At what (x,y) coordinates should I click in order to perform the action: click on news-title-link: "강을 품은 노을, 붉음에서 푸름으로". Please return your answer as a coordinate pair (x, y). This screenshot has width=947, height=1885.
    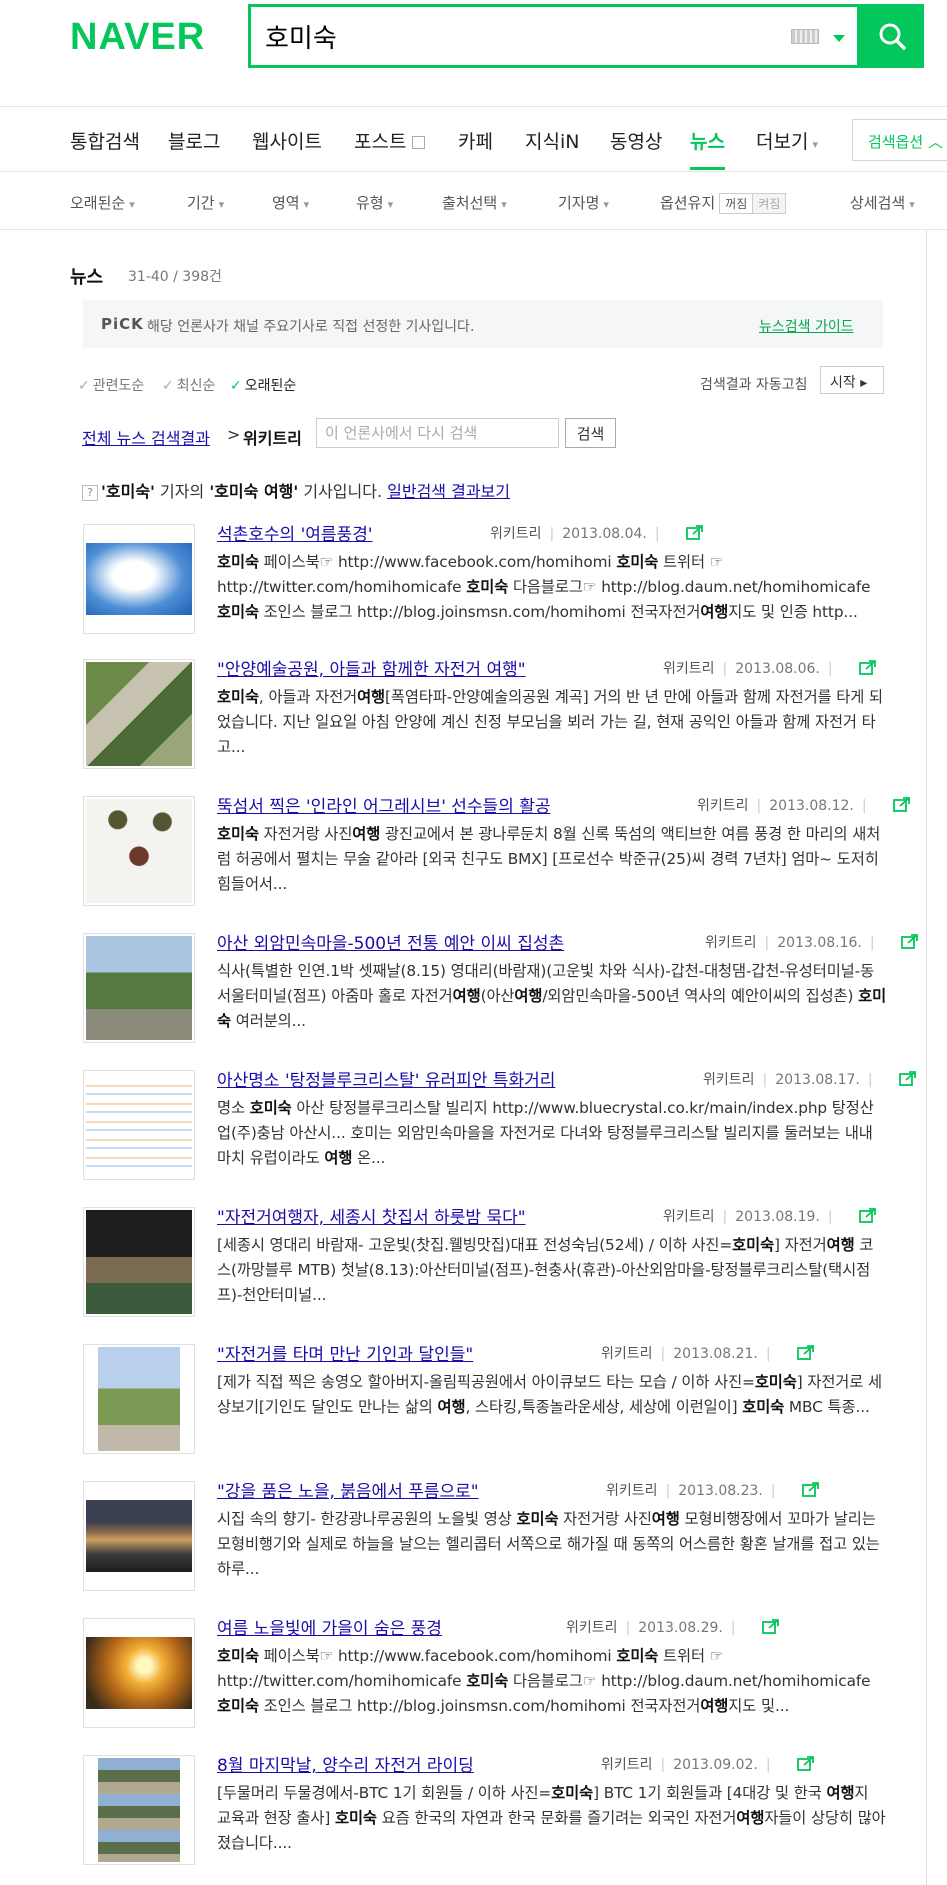
    Looking at the image, I should click on (348, 1489).